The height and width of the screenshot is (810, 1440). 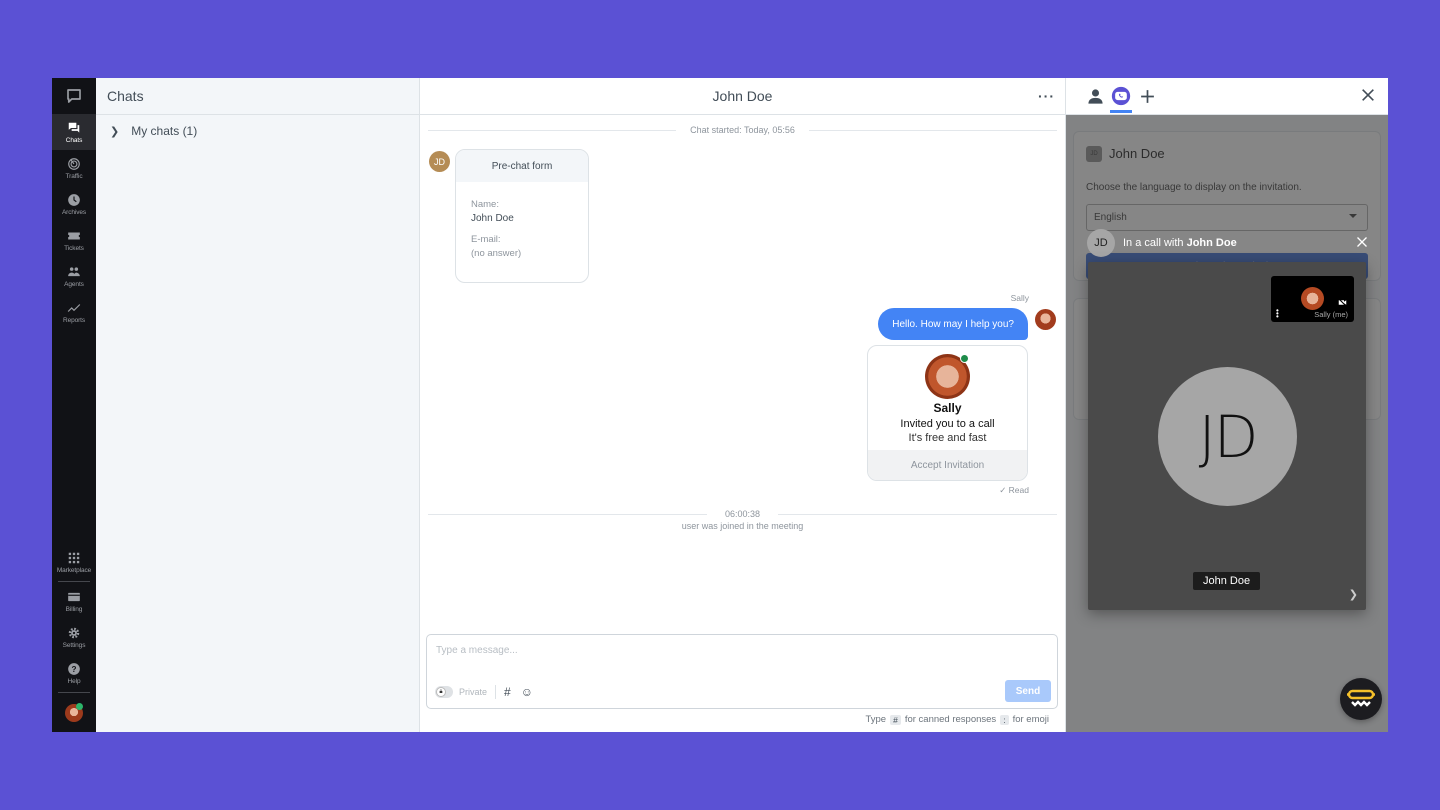 I want to click on remote-participant-avatar: JD, so click(x=1227, y=436).